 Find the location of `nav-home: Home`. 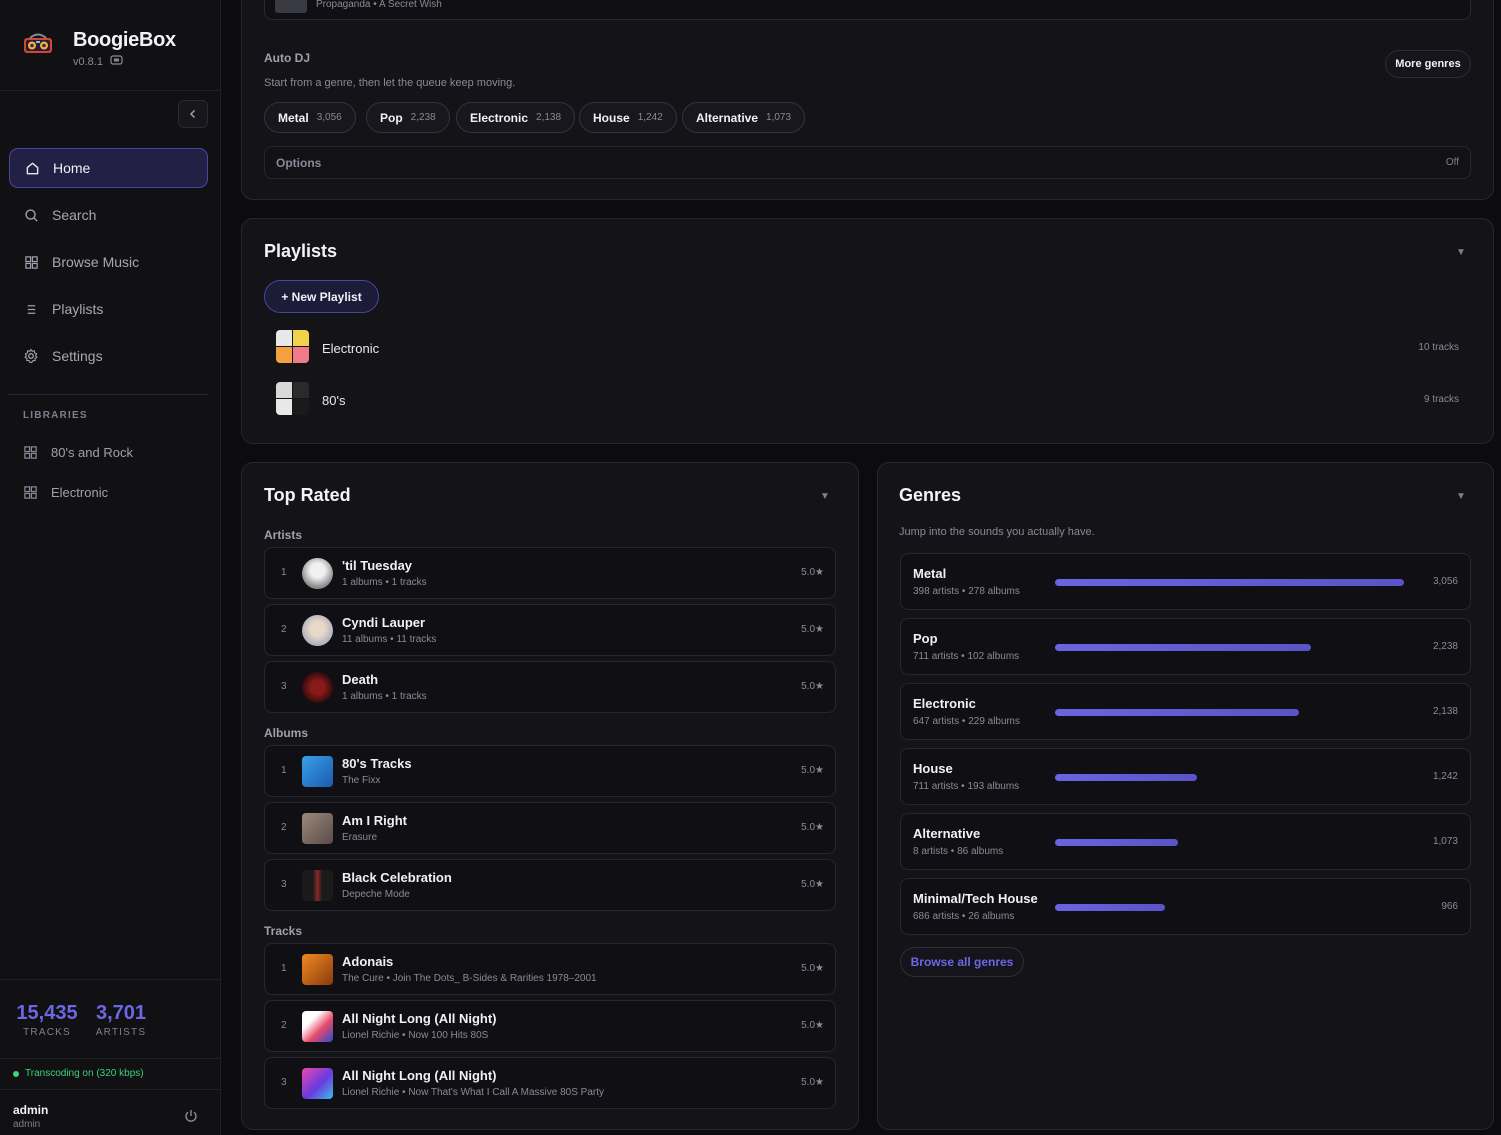

nav-home: Home is located at coordinates (108, 168).